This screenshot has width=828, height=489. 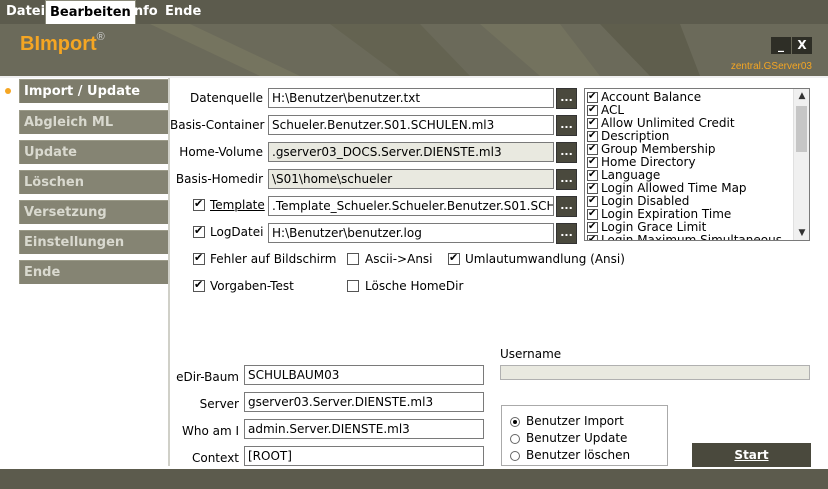 What do you see at coordinates (641, 162) in the screenshot?
I see `attribute-item: Home Directory` at bounding box center [641, 162].